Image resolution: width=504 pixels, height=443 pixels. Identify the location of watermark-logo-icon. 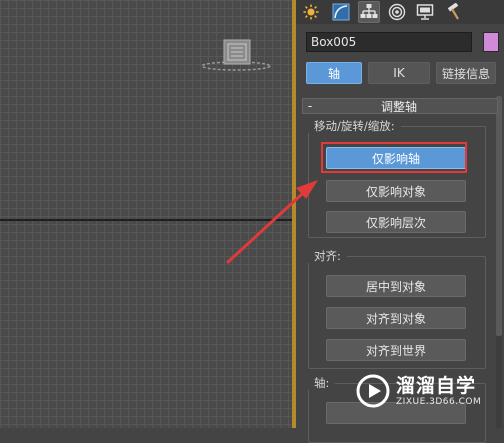
(373, 391).